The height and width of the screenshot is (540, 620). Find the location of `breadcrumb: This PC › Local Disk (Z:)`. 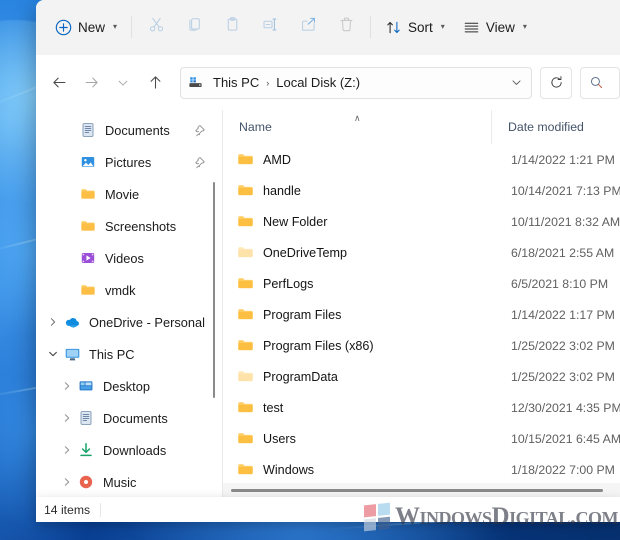

breadcrumb: This PC › Local Disk (Z:) is located at coordinates (356, 82).